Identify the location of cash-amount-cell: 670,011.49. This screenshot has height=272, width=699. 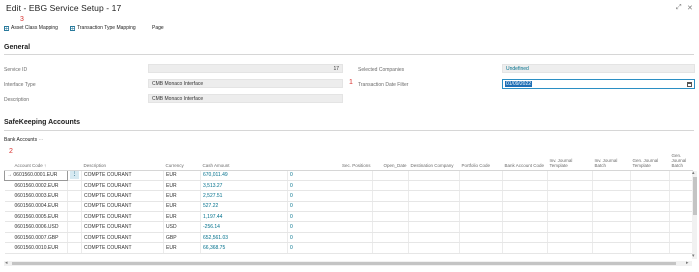
(244, 175).